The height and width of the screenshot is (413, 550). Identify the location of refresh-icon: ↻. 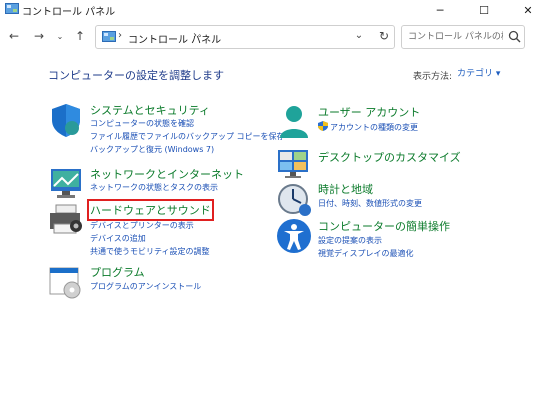
(384, 37).